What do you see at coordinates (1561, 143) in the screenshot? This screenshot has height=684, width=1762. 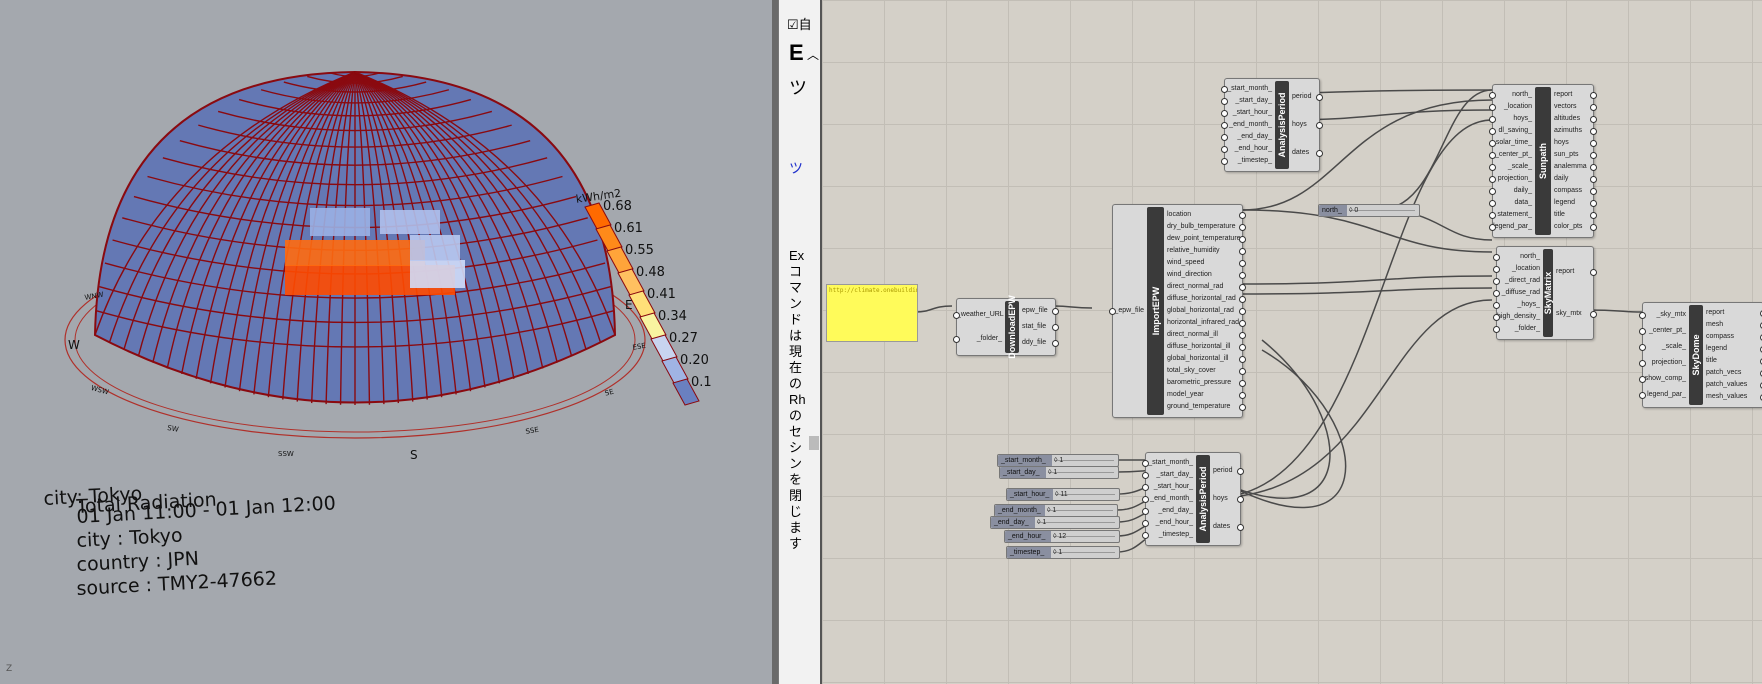 I see `output-port: hoys` at bounding box center [1561, 143].